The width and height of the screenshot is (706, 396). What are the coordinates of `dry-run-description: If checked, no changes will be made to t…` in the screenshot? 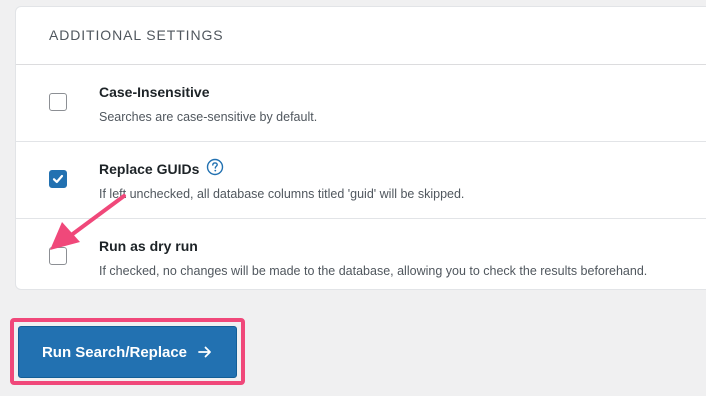 It's located at (373, 271).